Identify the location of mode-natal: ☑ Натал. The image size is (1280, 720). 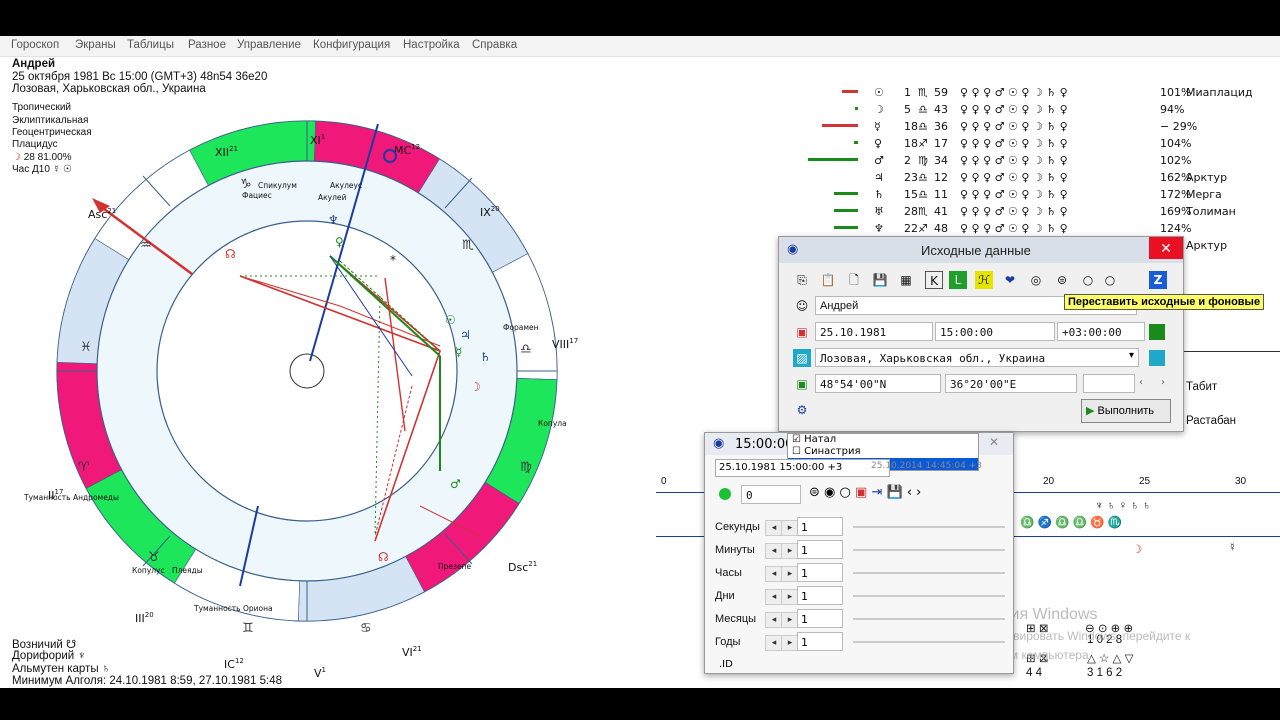
(814, 439).